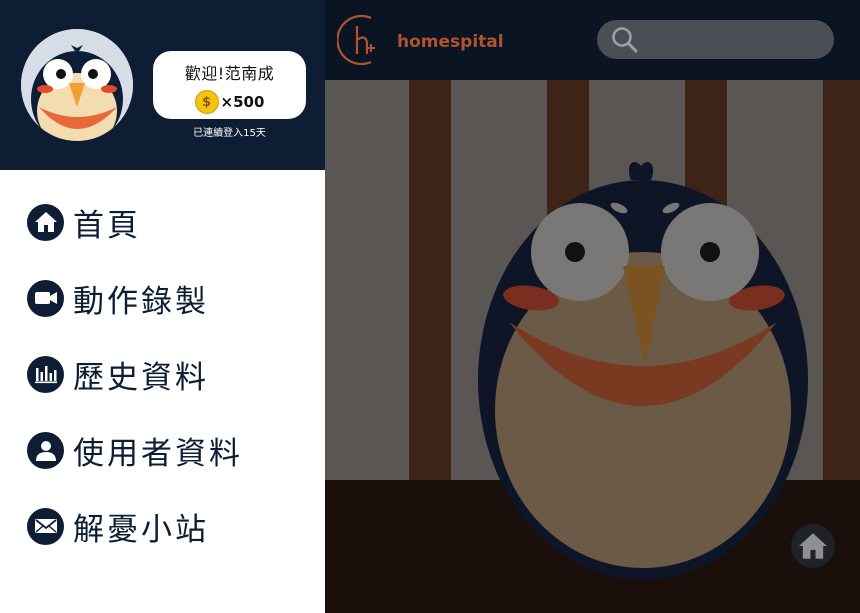  Describe the element at coordinates (158, 453) in the screenshot. I see `menu-label: 使用者資料` at that location.